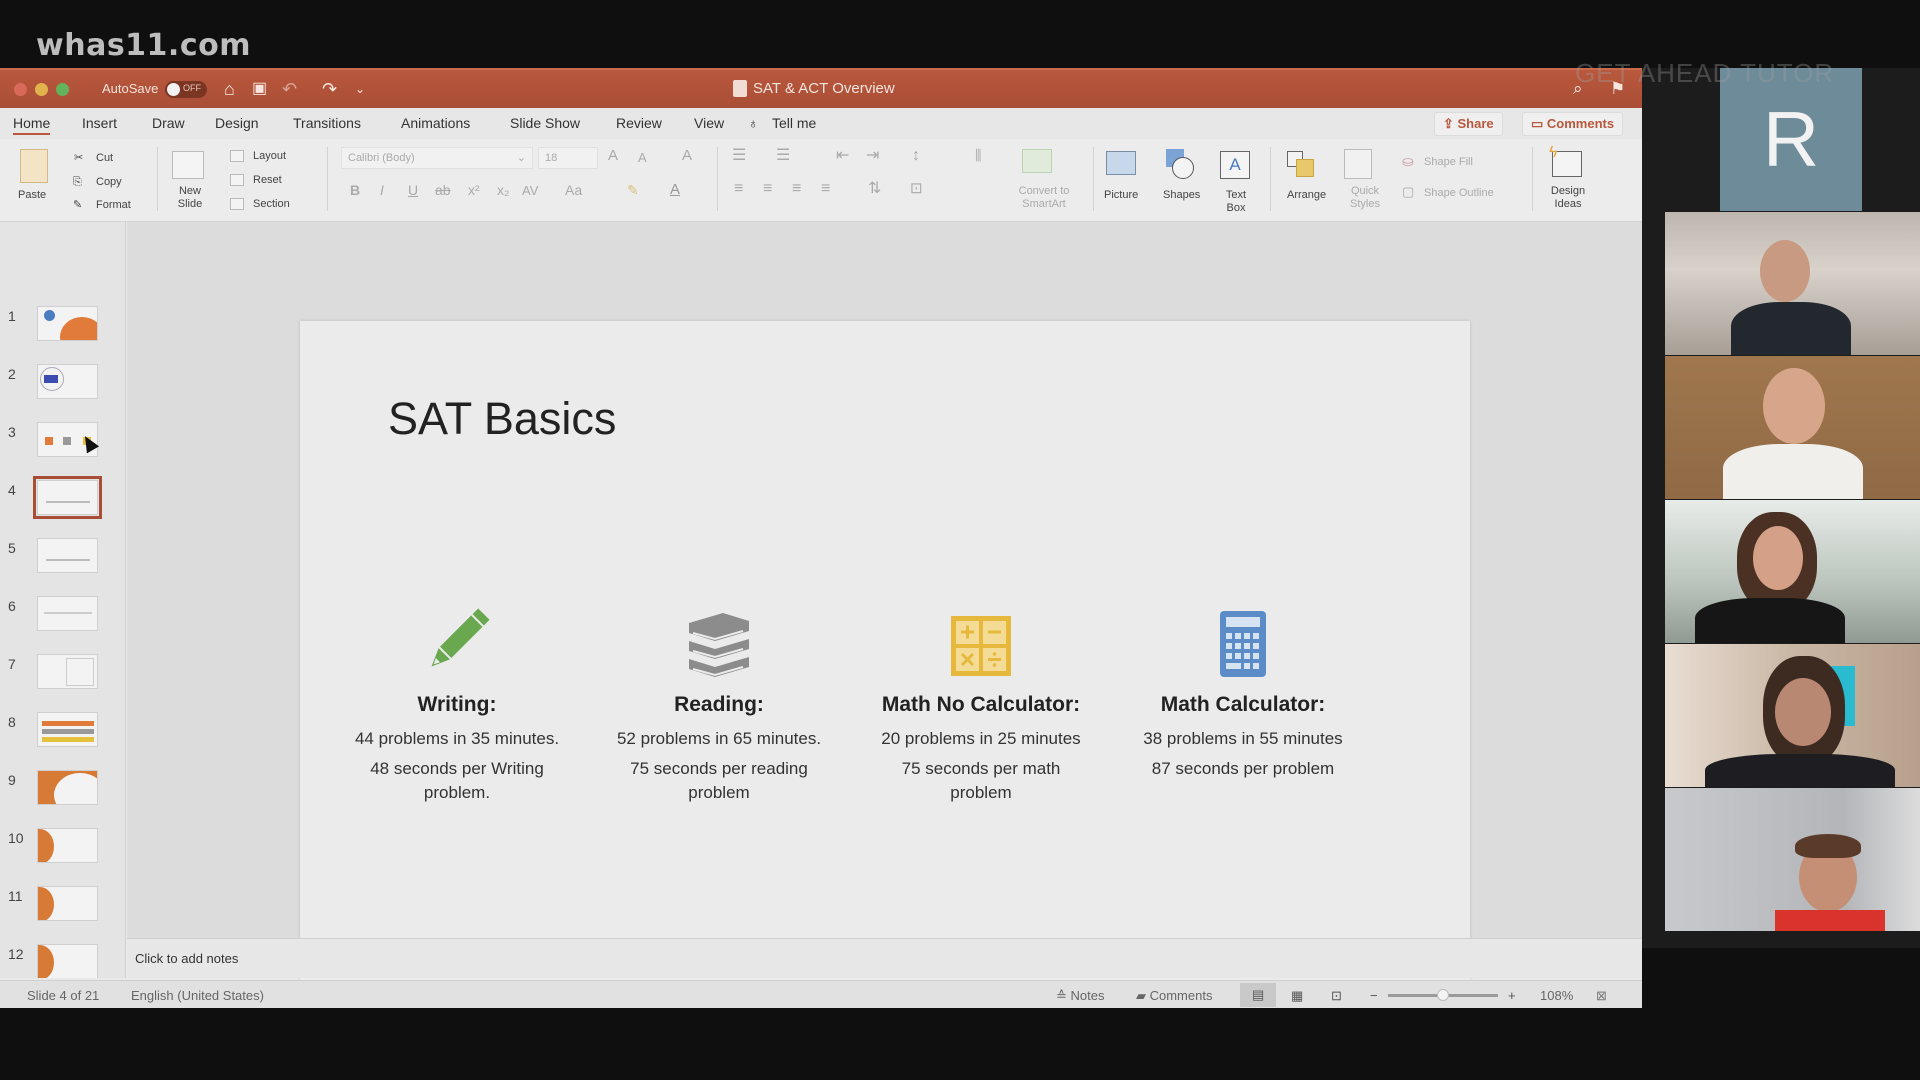 The height and width of the screenshot is (1080, 1920). Describe the element at coordinates (1791, 139) in the screenshot. I see `tutor-avatar-tile: R` at that location.